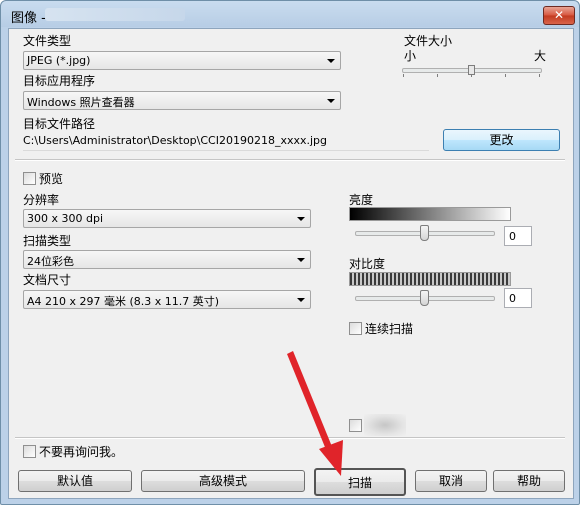 This screenshot has height=505, width=580. Describe the element at coordinates (290, 160) in the screenshot. I see `divider` at that location.